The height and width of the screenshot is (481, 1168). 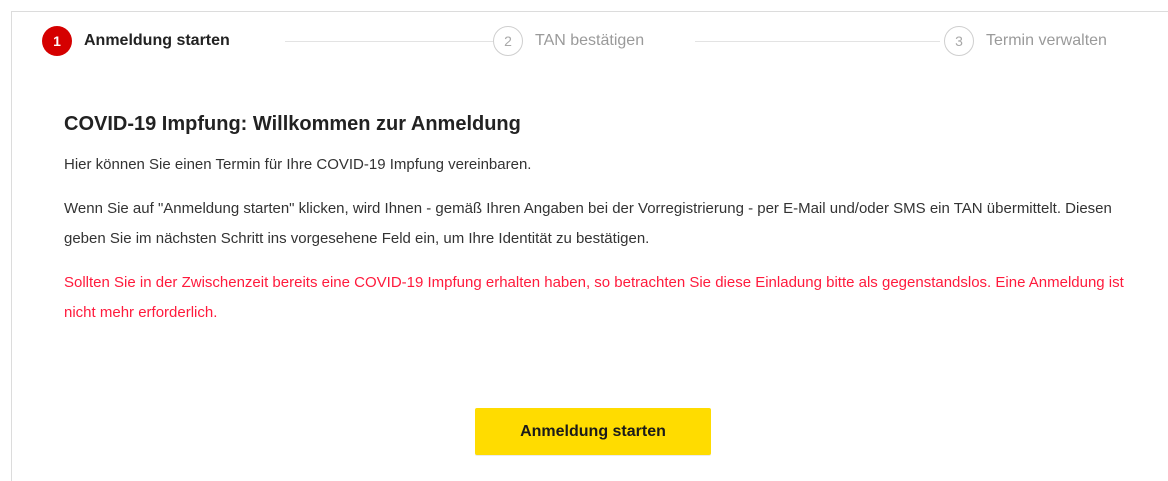 I want to click on step-3: 3 Termin verwalten, so click(x=1025, y=41).